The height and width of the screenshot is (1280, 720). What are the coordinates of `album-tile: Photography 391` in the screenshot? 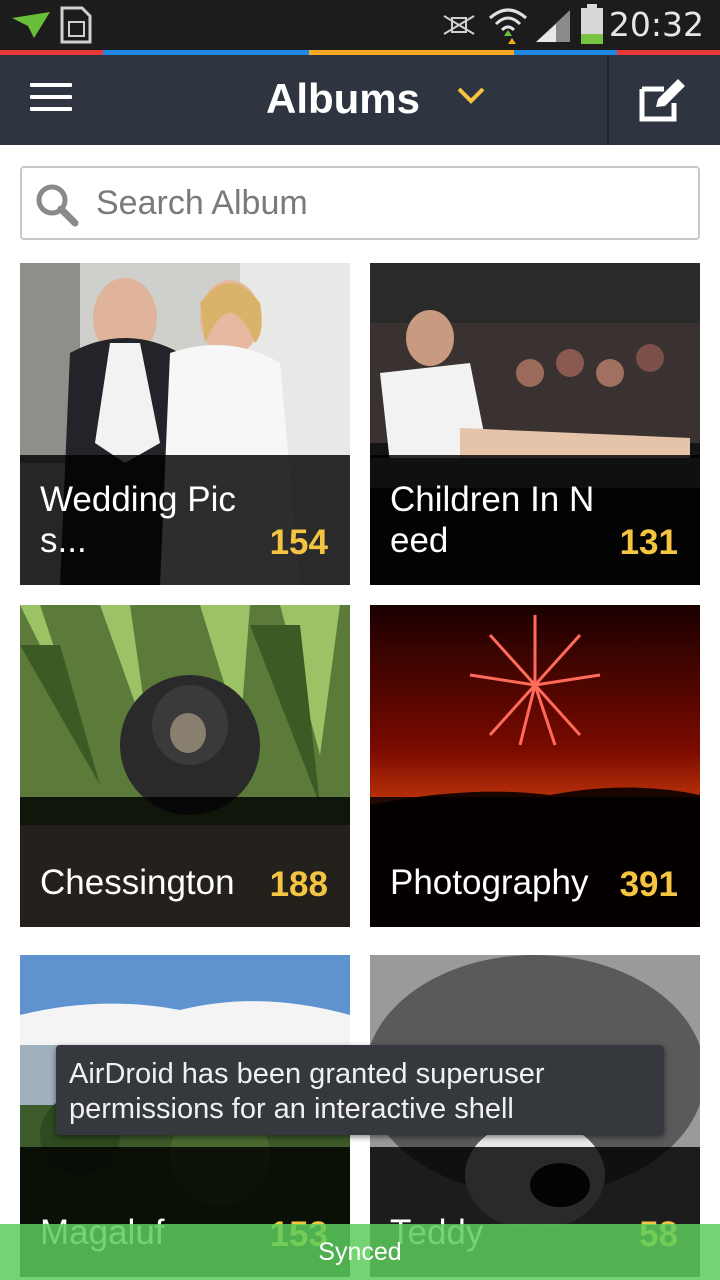 It's located at (535, 766).